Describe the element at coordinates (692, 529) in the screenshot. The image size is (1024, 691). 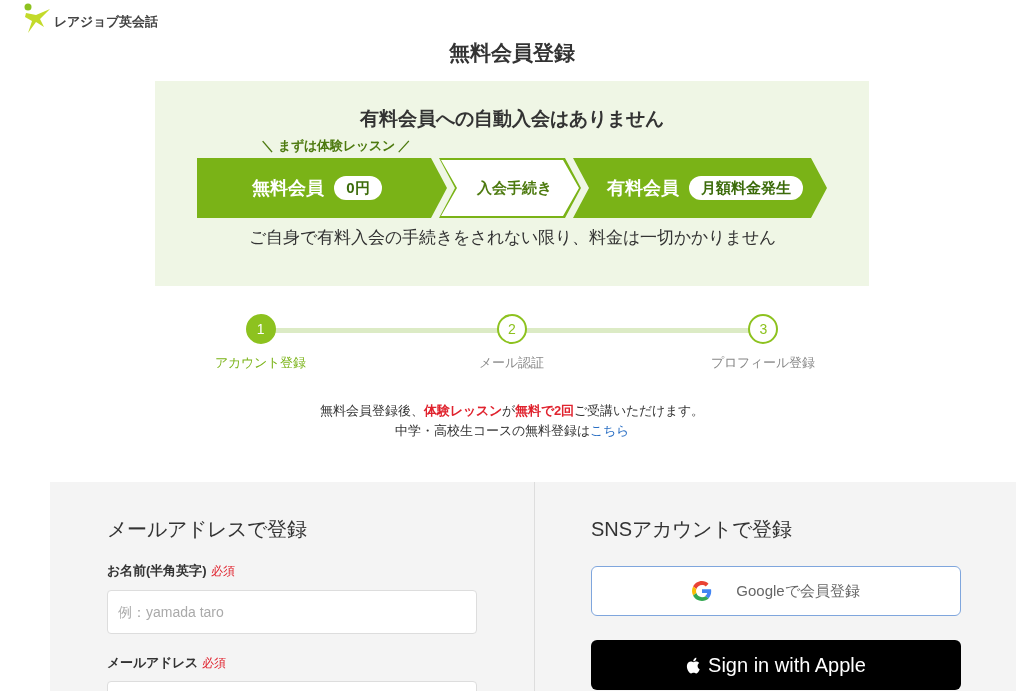
I see `section-heading: SNSアカウントで登録` at that location.